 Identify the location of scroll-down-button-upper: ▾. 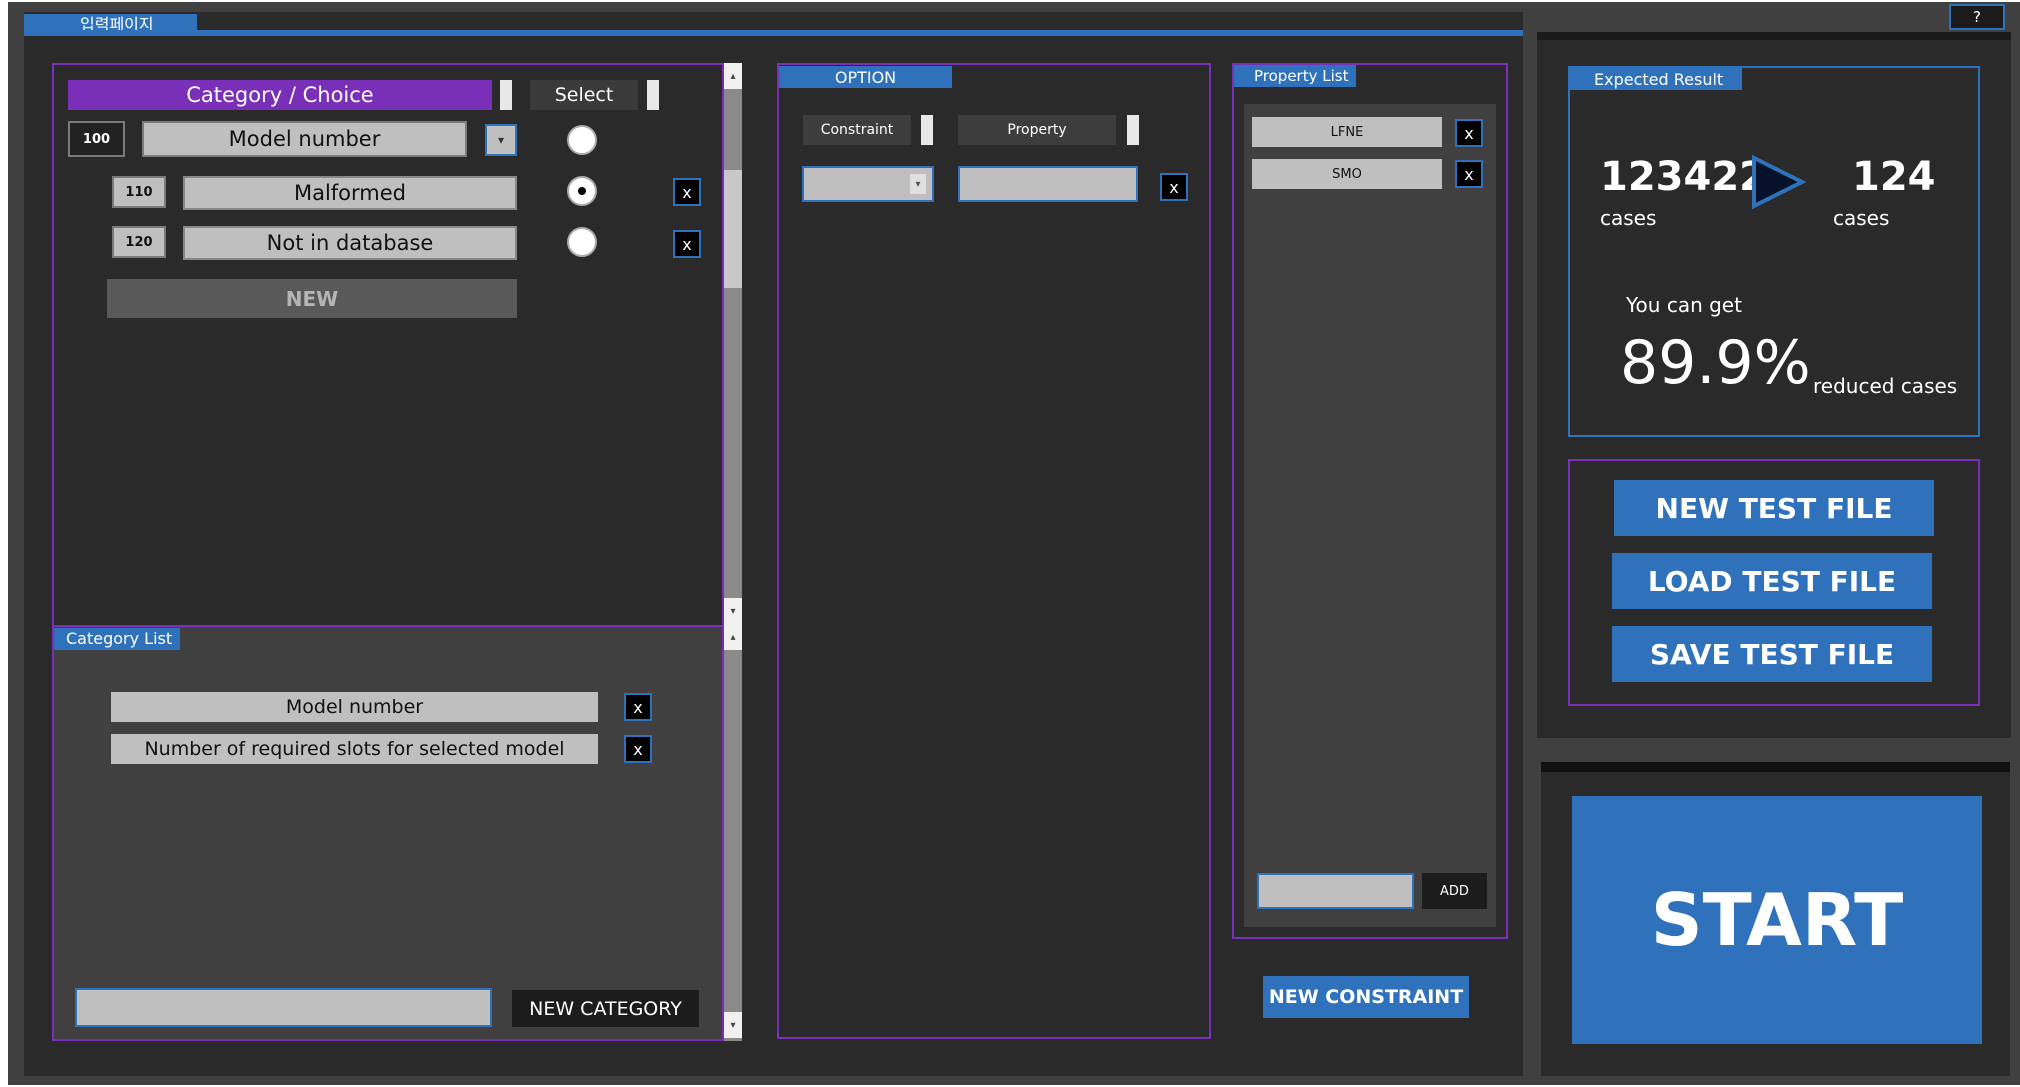
(733, 611).